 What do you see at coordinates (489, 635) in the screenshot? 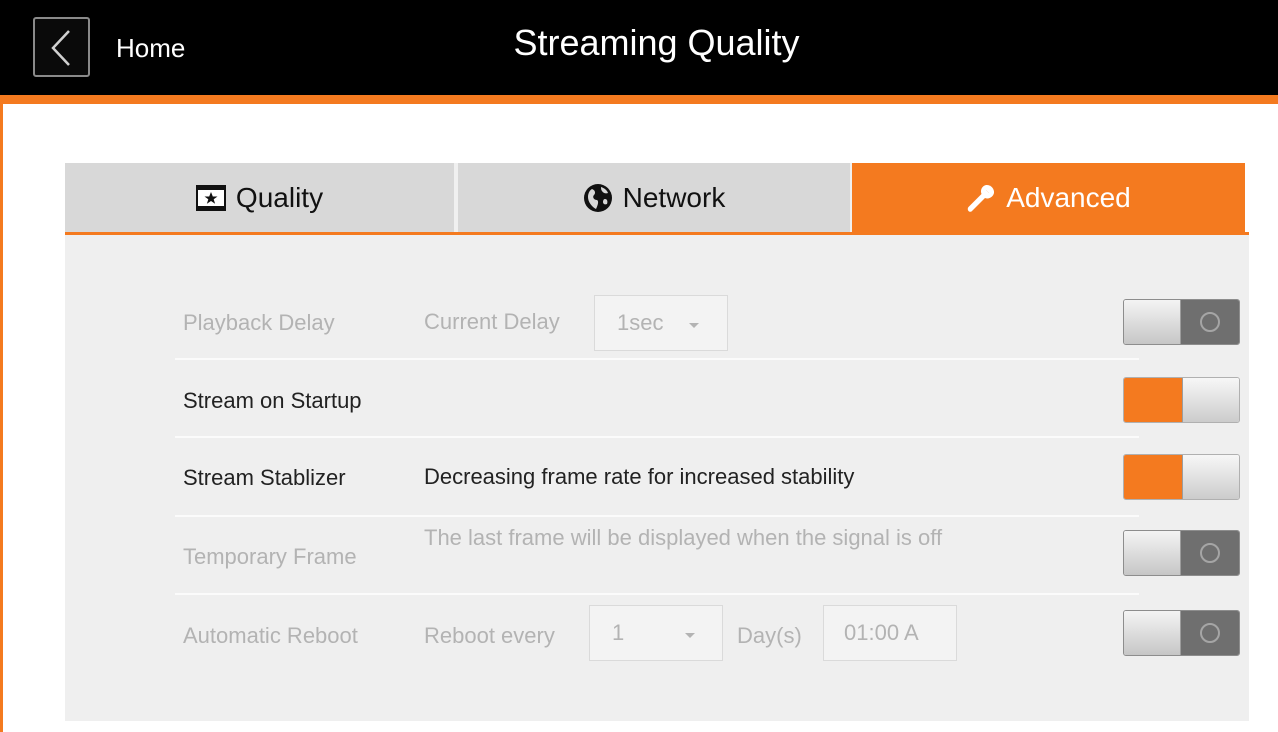
I see `reboot-every-label: Reboot every` at bounding box center [489, 635].